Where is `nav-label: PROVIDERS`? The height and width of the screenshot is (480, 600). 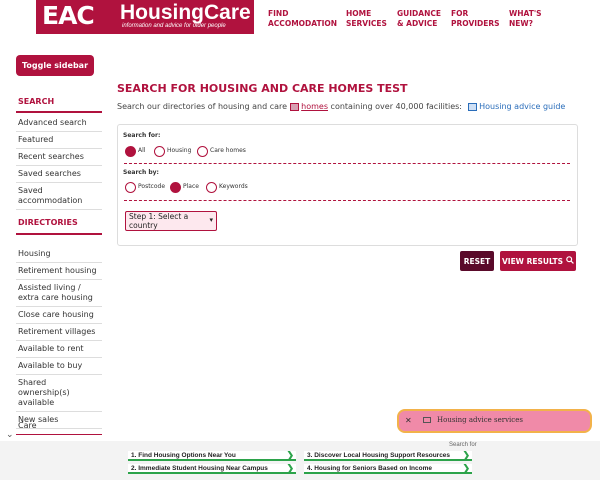 nav-label: PROVIDERS is located at coordinates (475, 23).